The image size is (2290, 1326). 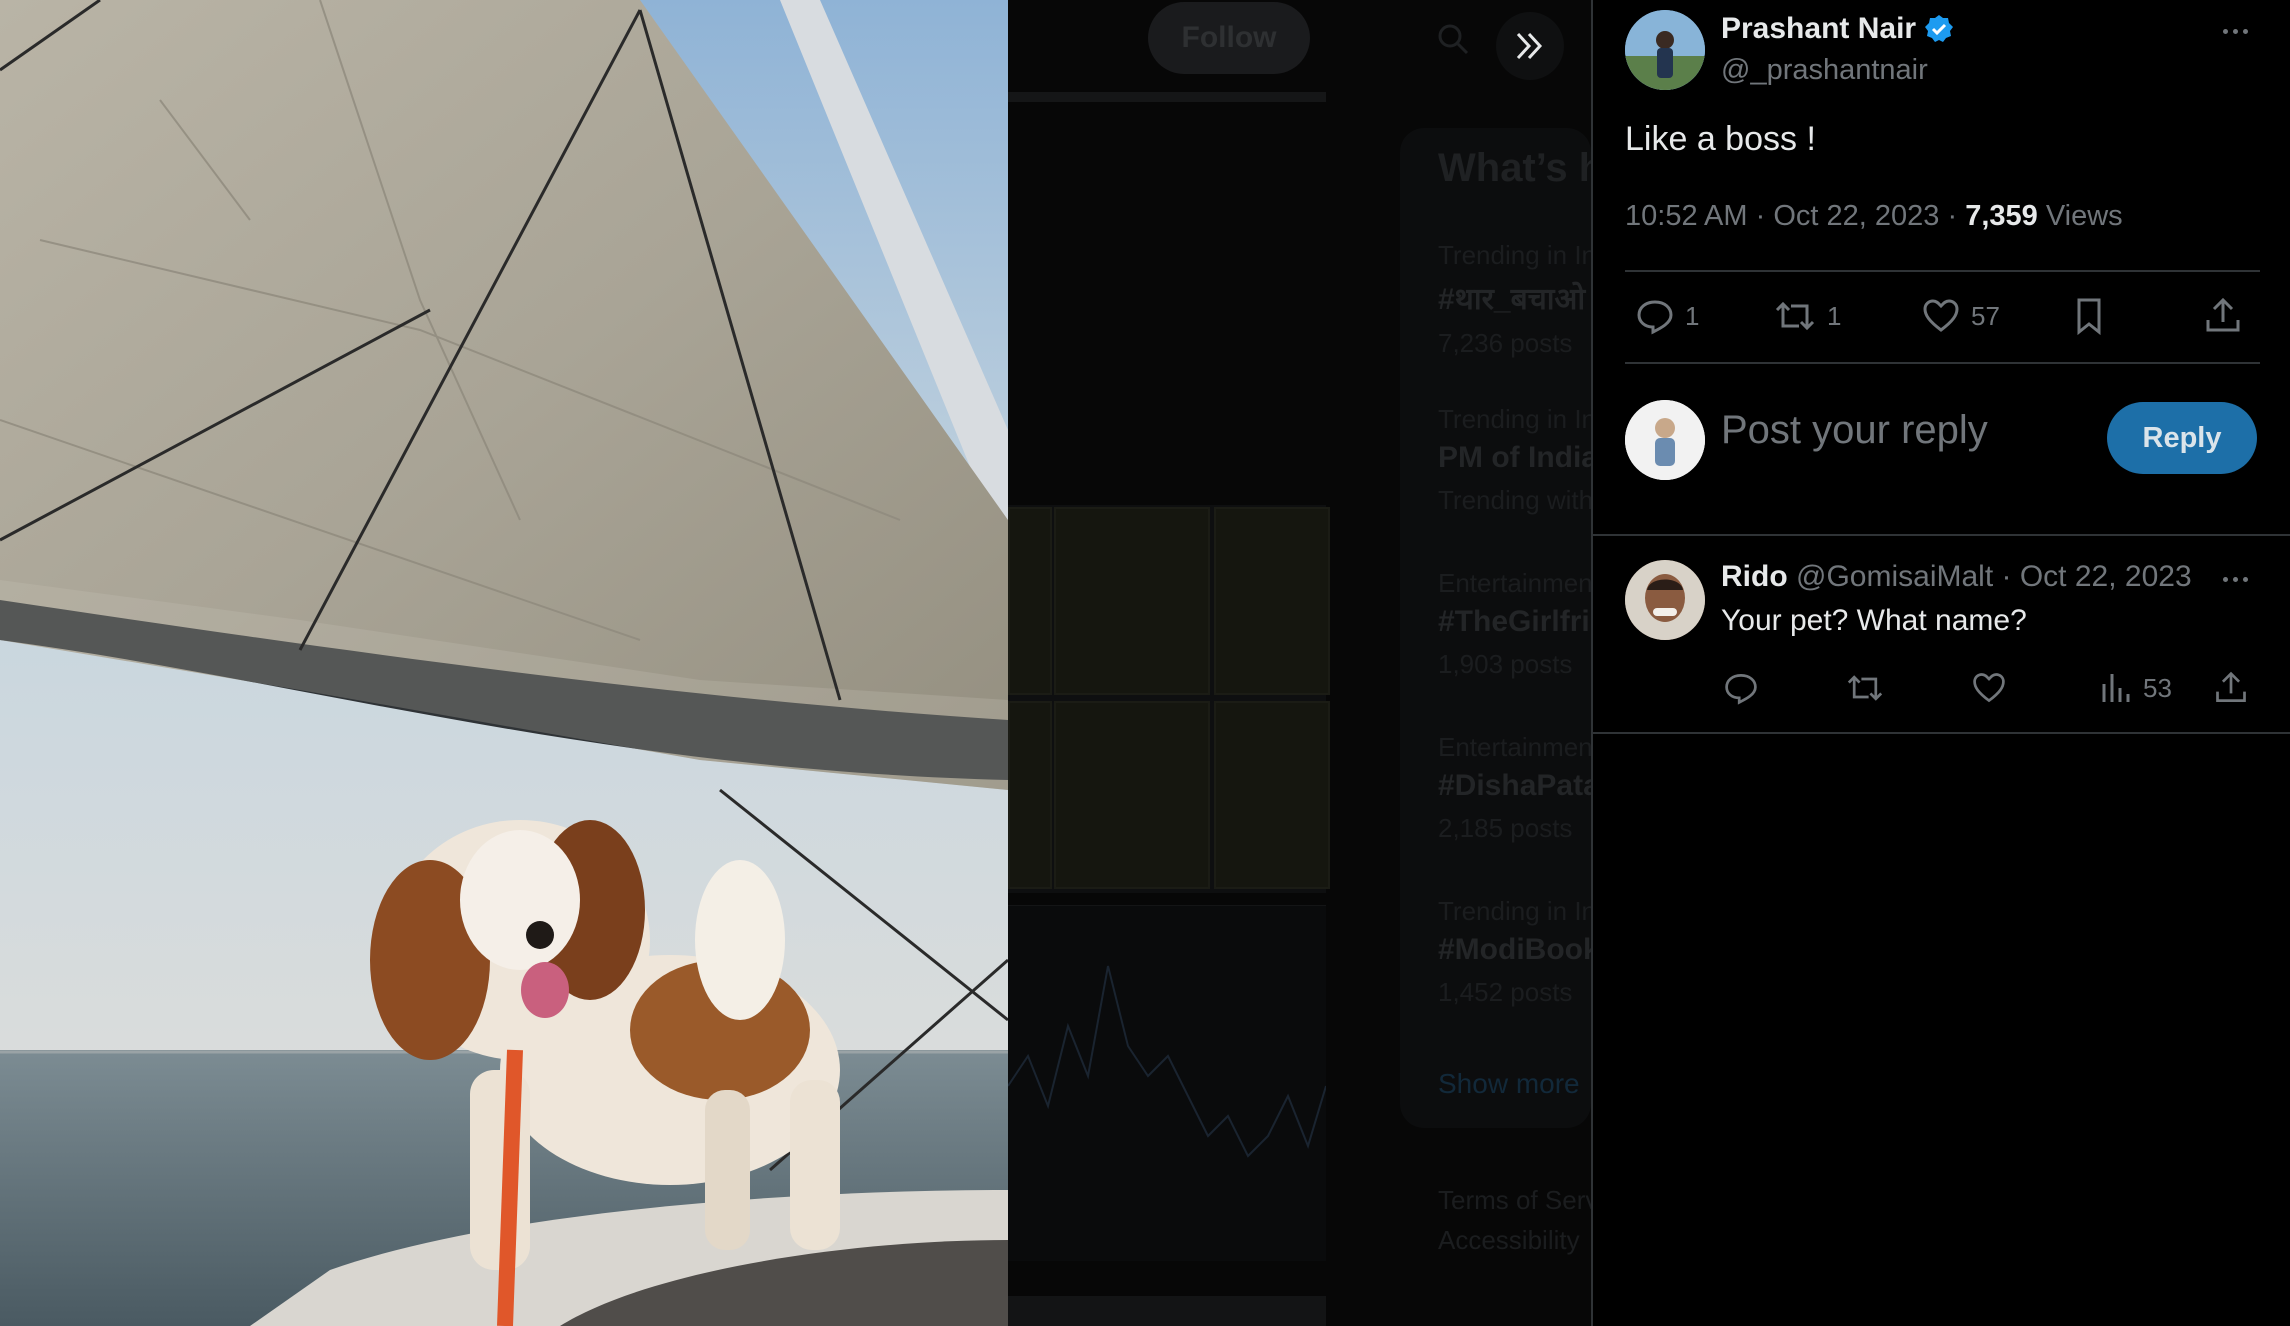 What do you see at coordinates (2157, 687) in the screenshot?
I see `reply-views-count: 53` at bounding box center [2157, 687].